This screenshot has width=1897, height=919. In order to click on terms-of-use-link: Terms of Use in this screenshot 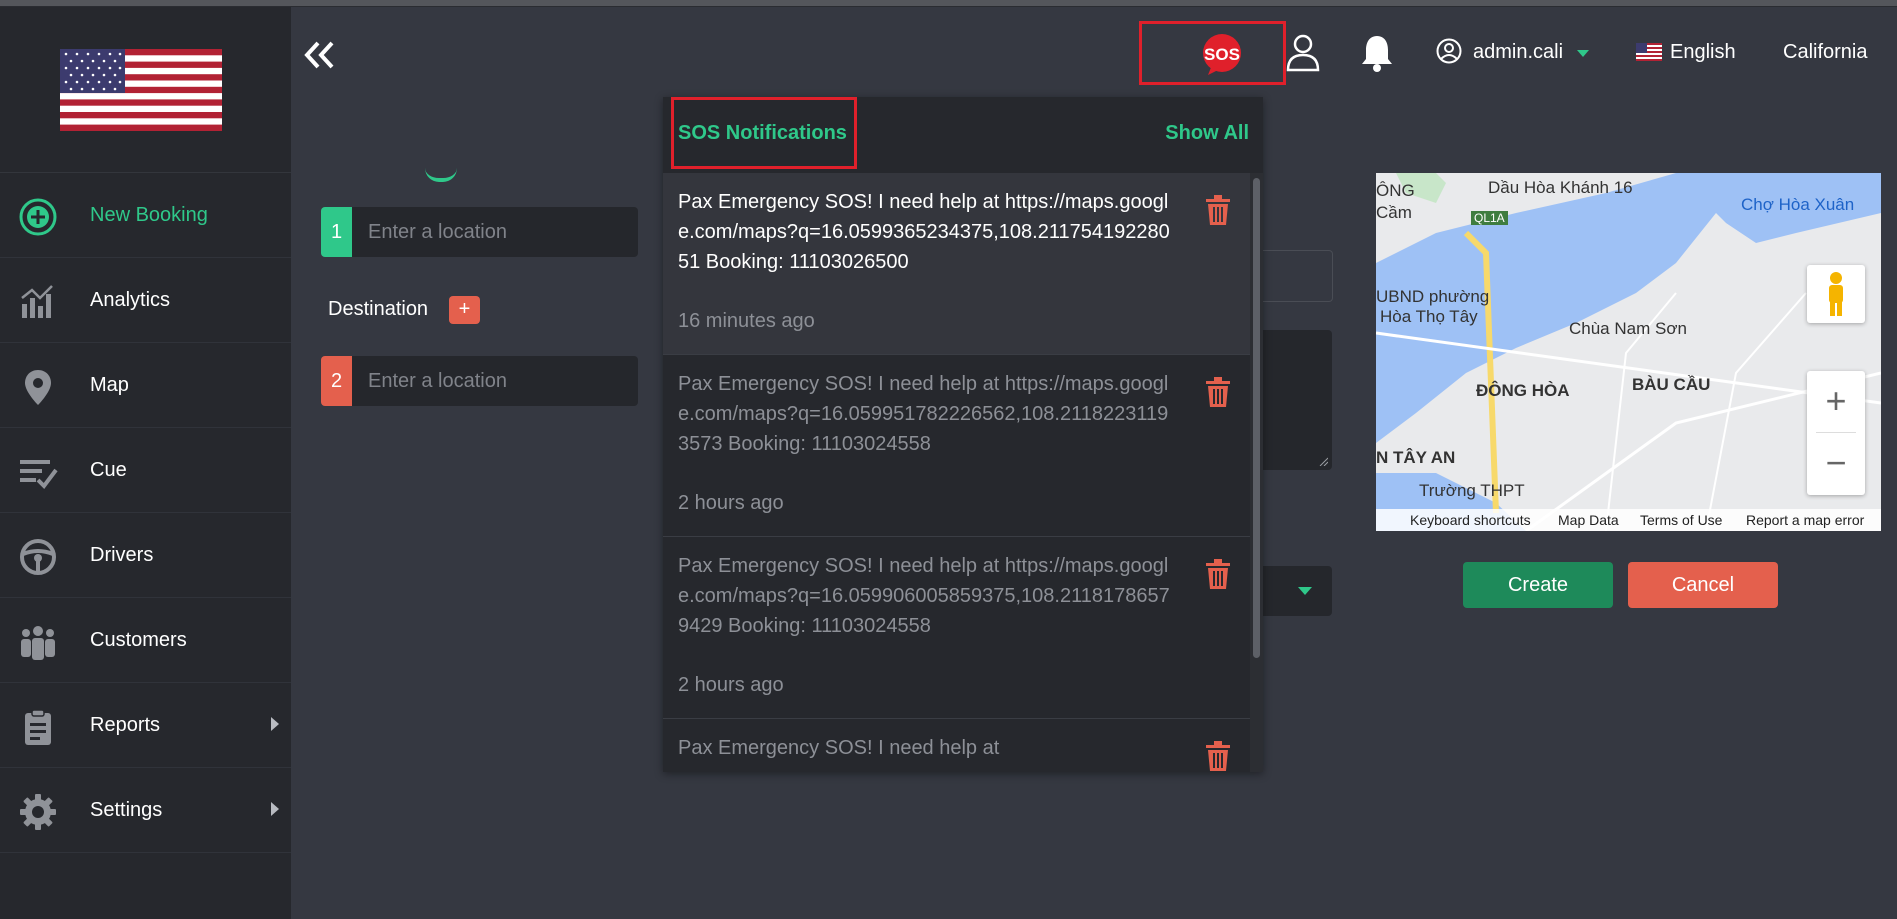, I will do `click(1681, 520)`.